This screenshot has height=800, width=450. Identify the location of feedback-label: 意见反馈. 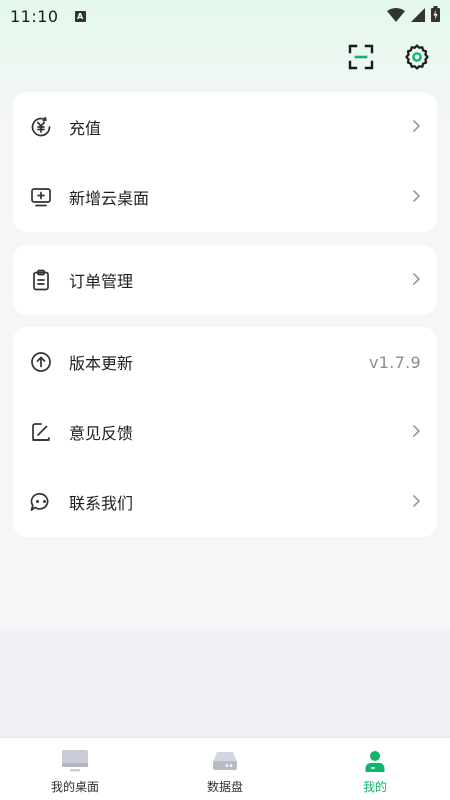
(101, 433).